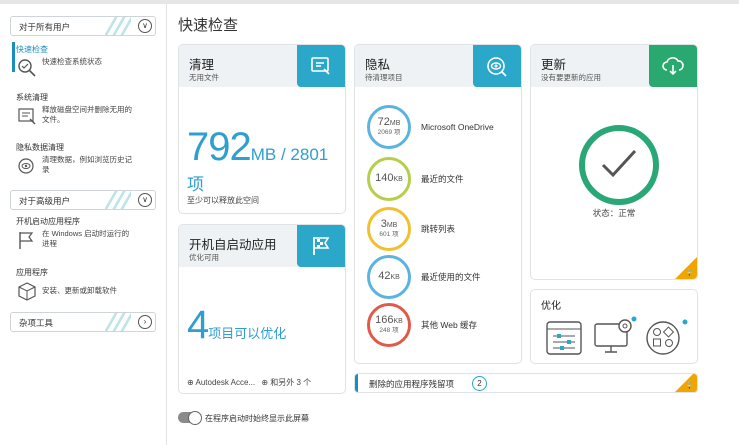  I want to click on broom-icon, so click(320, 66).